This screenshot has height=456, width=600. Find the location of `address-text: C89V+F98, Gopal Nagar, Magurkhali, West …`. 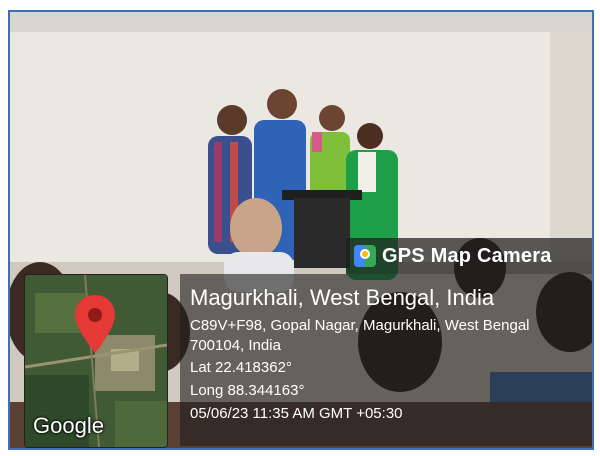

address-text: C89V+F98, Gopal Nagar, Magurkhali, West … is located at coordinates (360, 335).